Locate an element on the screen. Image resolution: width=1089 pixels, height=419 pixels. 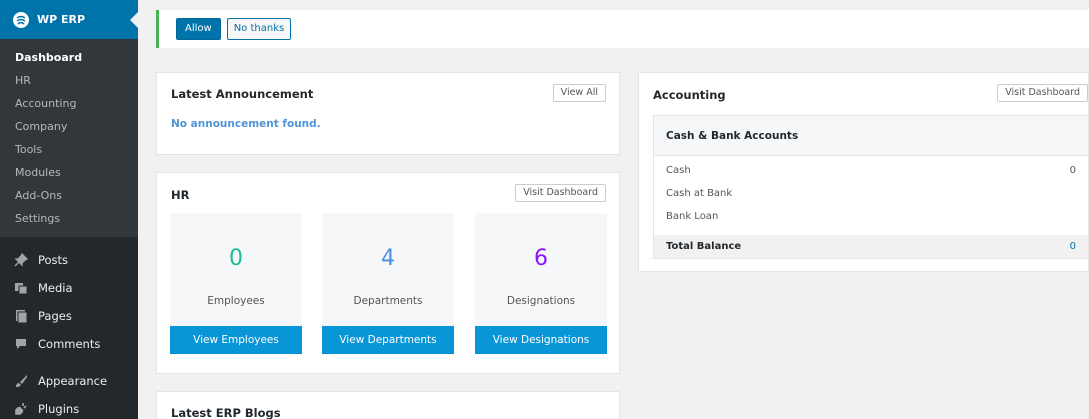
view-employees-button: View Employees is located at coordinates (236, 340).